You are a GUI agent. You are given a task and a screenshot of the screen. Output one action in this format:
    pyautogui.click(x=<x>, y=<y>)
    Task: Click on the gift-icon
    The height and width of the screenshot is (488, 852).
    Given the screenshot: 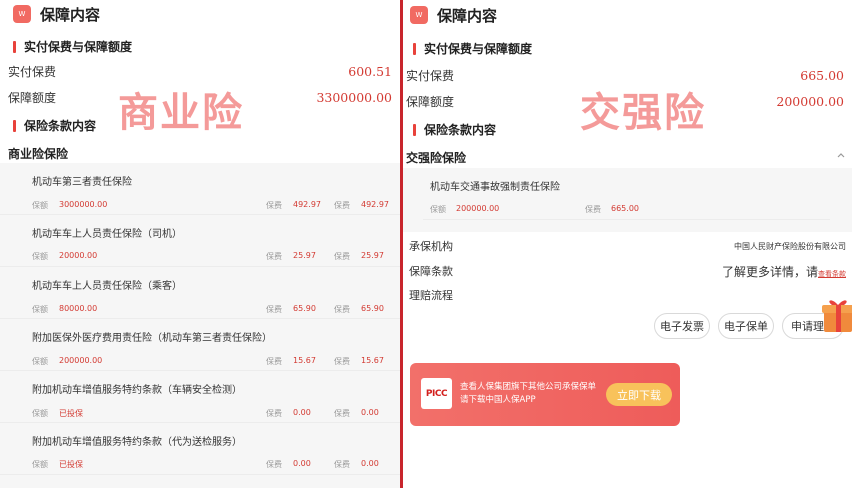 What is the action you would take?
    pyautogui.click(x=836, y=314)
    